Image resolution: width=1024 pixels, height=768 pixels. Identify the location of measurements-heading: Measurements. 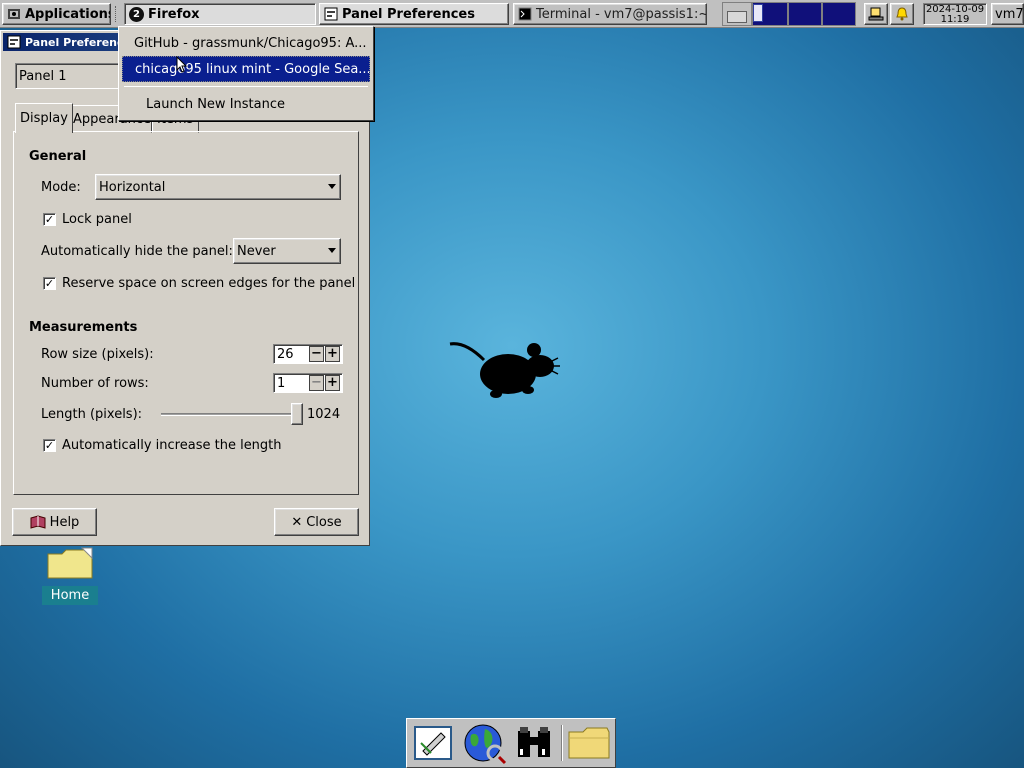
(83, 327).